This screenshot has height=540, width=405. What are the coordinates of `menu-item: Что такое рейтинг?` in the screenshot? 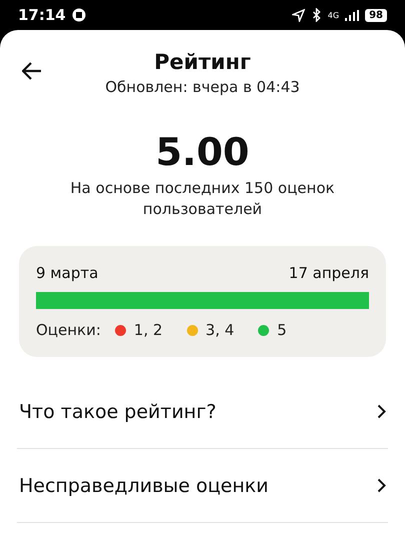 It's located at (202, 412).